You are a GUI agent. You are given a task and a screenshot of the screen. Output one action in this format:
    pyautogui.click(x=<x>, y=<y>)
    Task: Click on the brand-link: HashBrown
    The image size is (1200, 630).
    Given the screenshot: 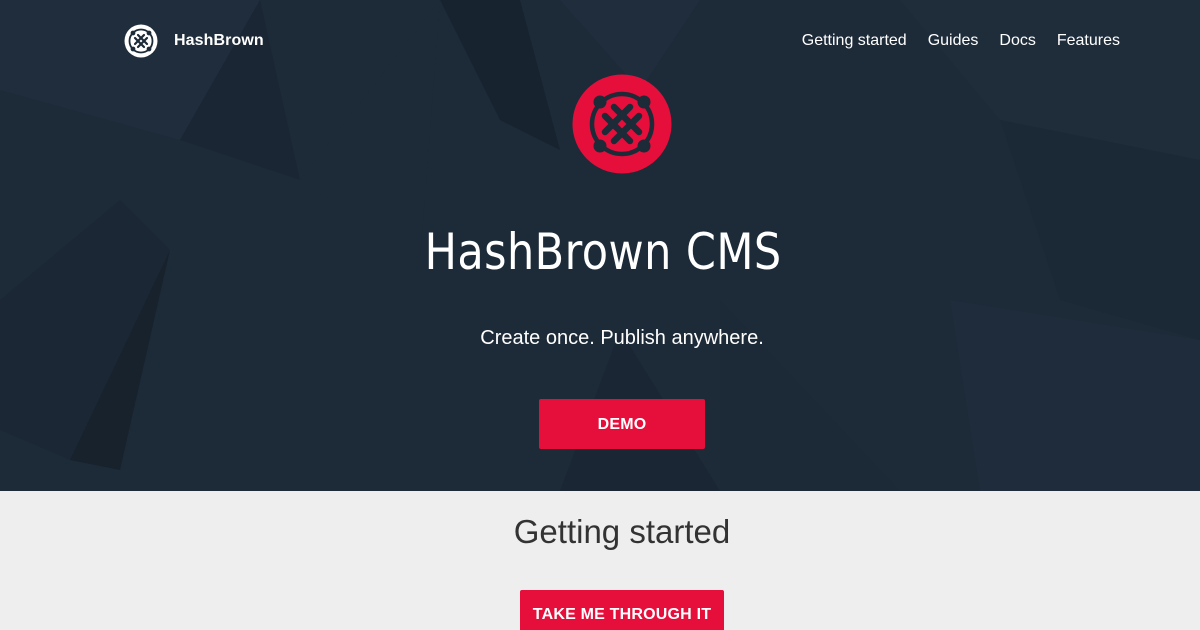 What is the action you would take?
    pyautogui.click(x=194, y=41)
    